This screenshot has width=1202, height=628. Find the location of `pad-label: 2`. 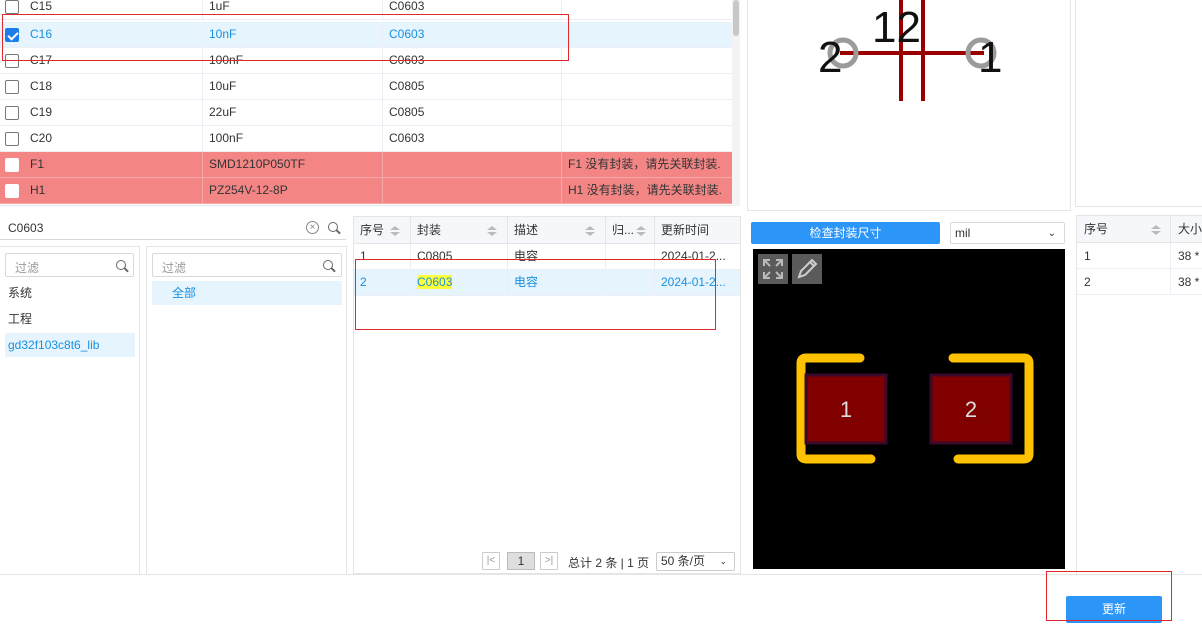

pad-label: 2 is located at coordinates (971, 409).